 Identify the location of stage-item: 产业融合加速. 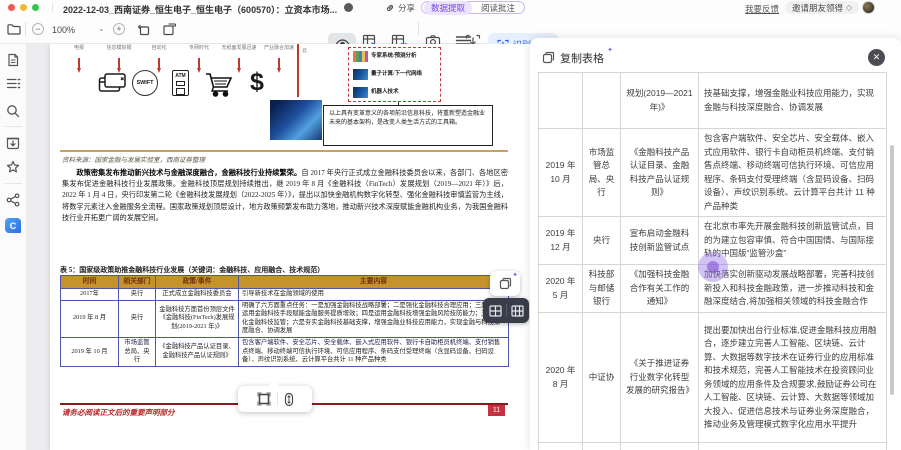
(279, 59).